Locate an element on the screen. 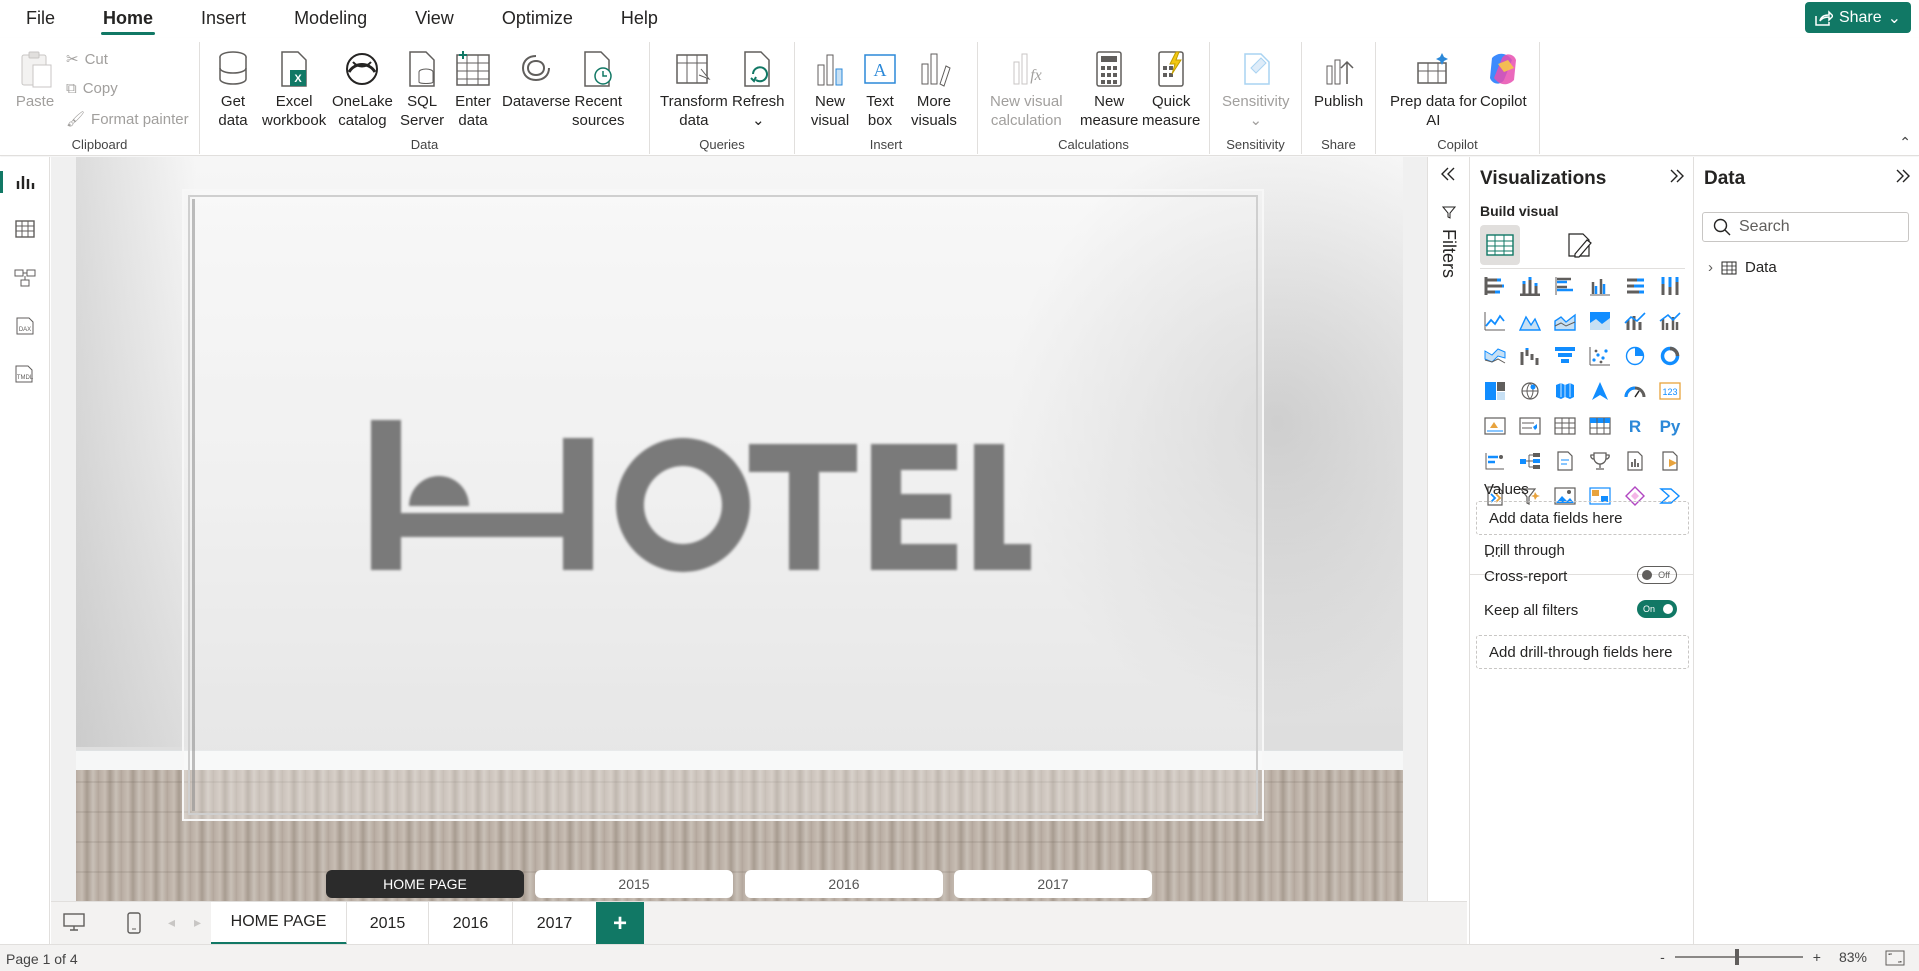  filled-map-icon is located at coordinates (1565, 391).